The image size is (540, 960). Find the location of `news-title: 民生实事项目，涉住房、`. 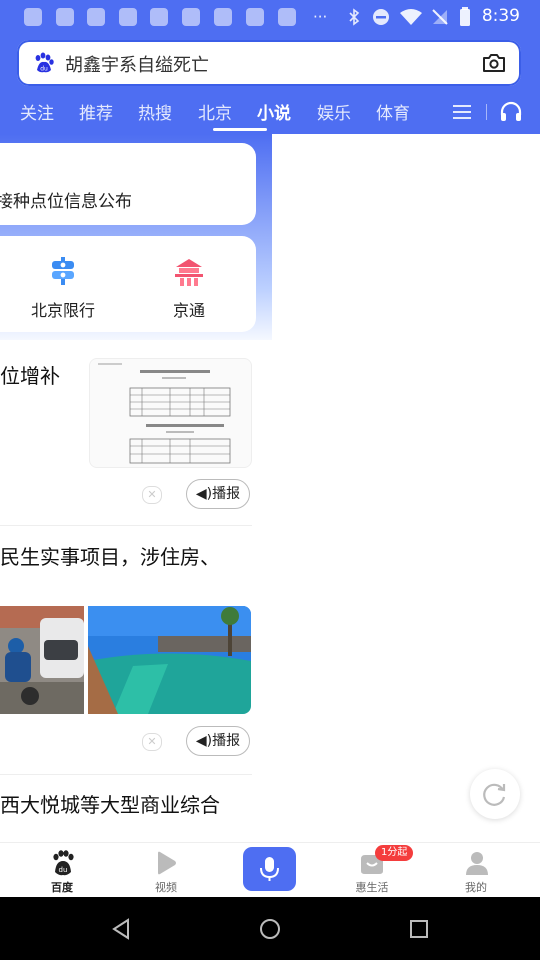

news-title: 民生实事项目，涉住房、 is located at coordinates (110, 555).